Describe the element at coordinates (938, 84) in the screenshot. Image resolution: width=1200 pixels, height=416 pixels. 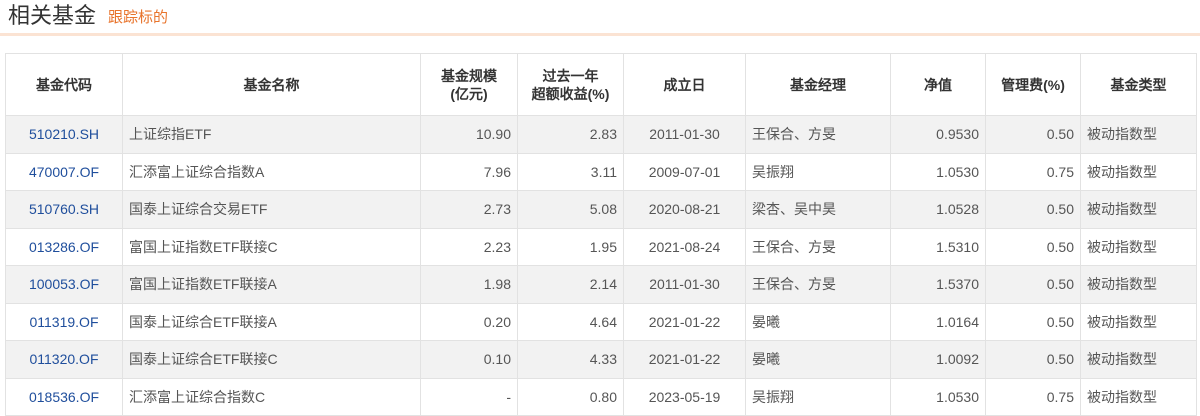
I see `column-header-nav: 净值` at that location.